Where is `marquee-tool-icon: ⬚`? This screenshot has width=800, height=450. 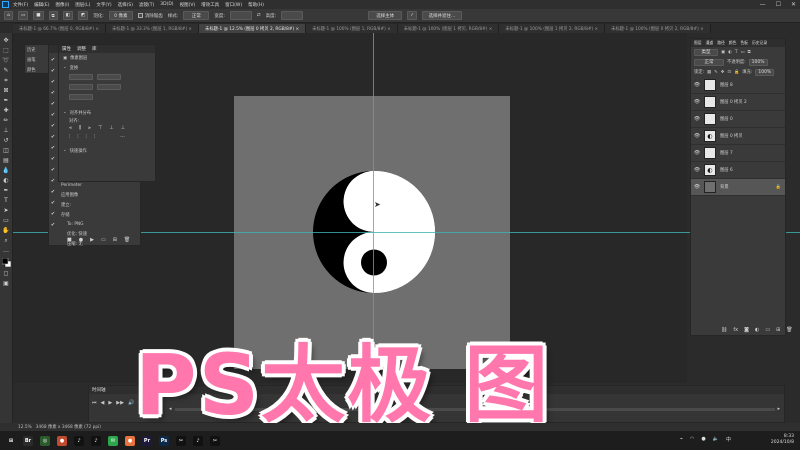 marquee-tool-icon: ⬚ is located at coordinates (6, 50).